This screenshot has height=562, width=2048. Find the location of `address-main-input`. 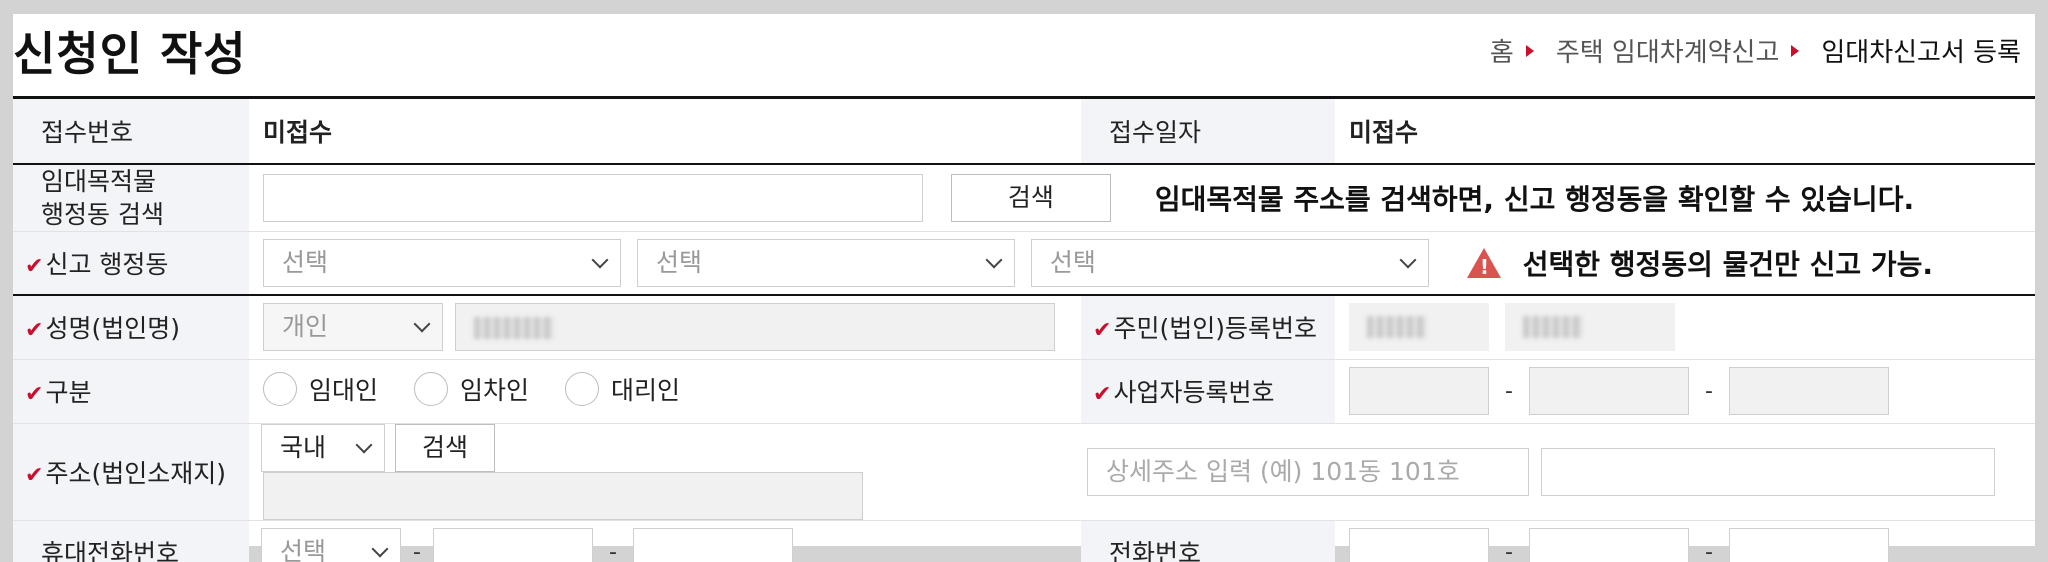

address-main-input is located at coordinates (563, 495).